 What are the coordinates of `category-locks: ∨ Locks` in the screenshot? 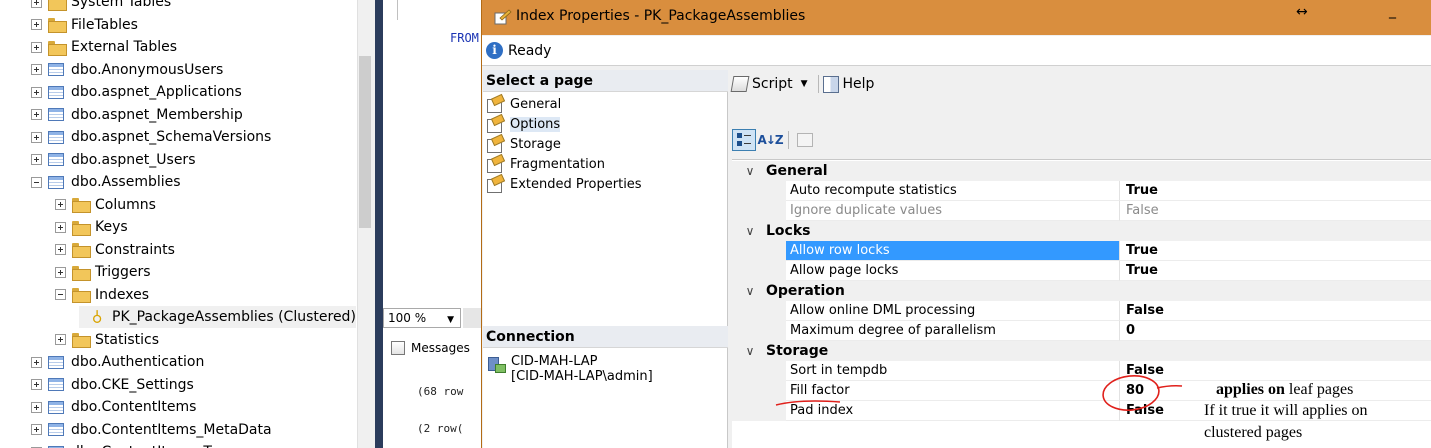 It's located at (1081, 231).